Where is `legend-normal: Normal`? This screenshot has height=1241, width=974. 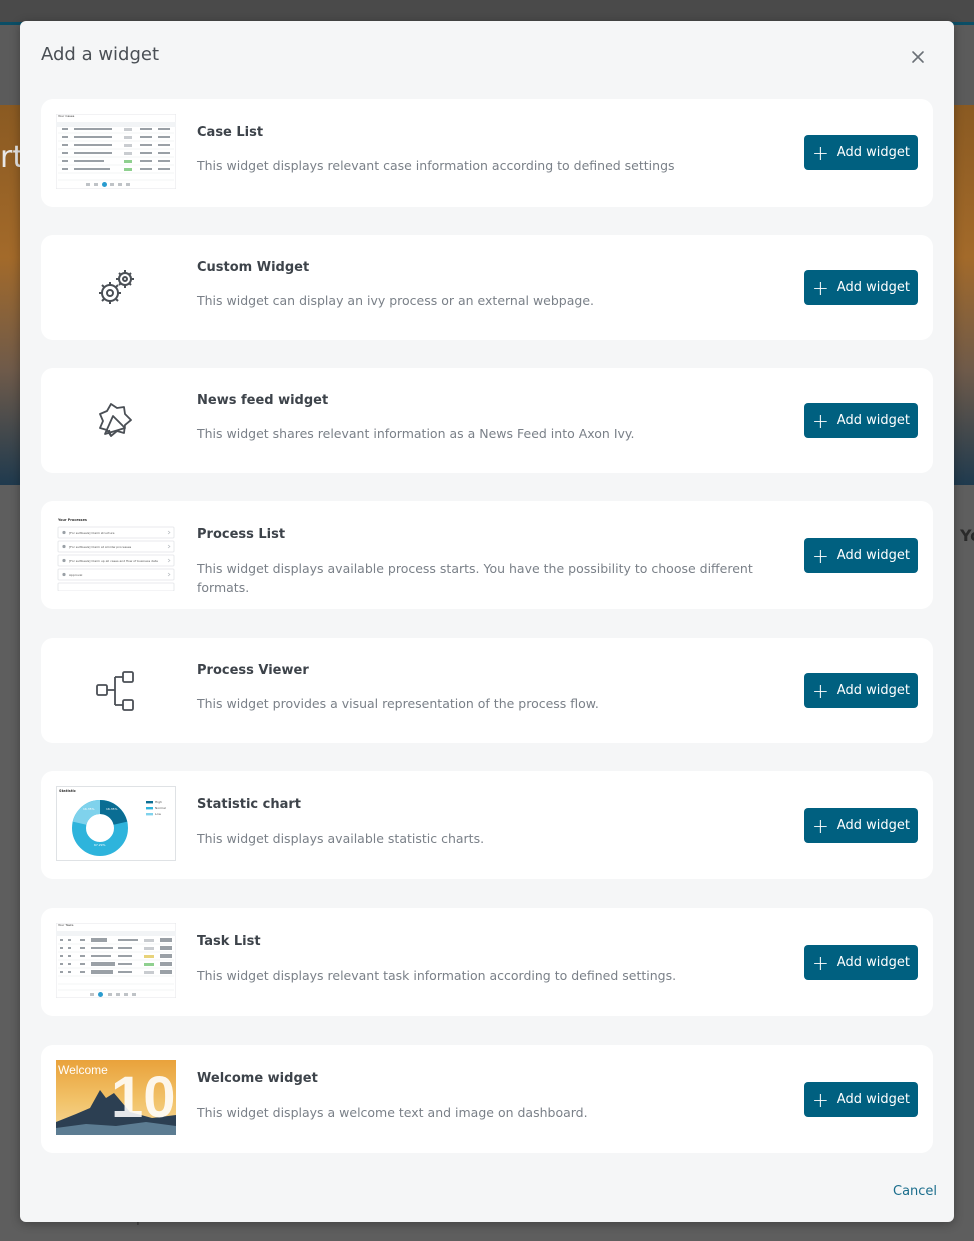 legend-normal: Normal is located at coordinates (160, 808).